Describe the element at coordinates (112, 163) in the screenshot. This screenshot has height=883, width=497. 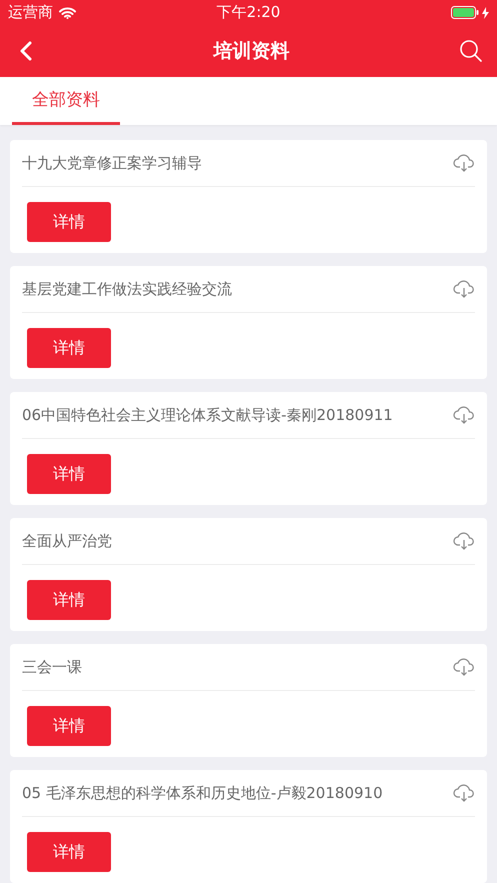
I see `document-title: 十九大党章修正案学习辅导` at that location.